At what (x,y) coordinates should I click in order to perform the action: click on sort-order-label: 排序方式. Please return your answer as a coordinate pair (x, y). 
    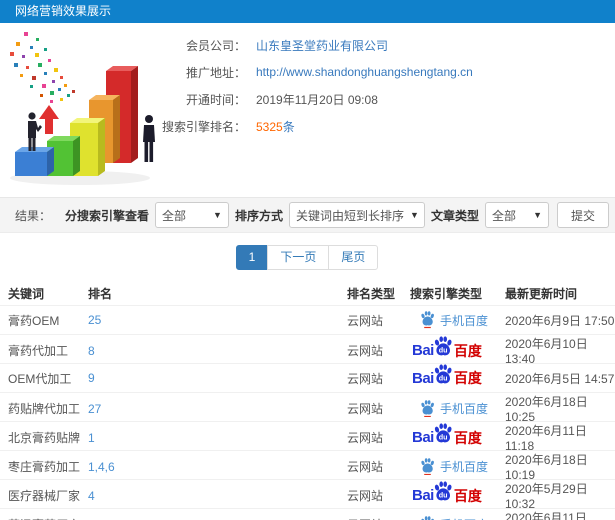
    Looking at the image, I should click on (258, 215).